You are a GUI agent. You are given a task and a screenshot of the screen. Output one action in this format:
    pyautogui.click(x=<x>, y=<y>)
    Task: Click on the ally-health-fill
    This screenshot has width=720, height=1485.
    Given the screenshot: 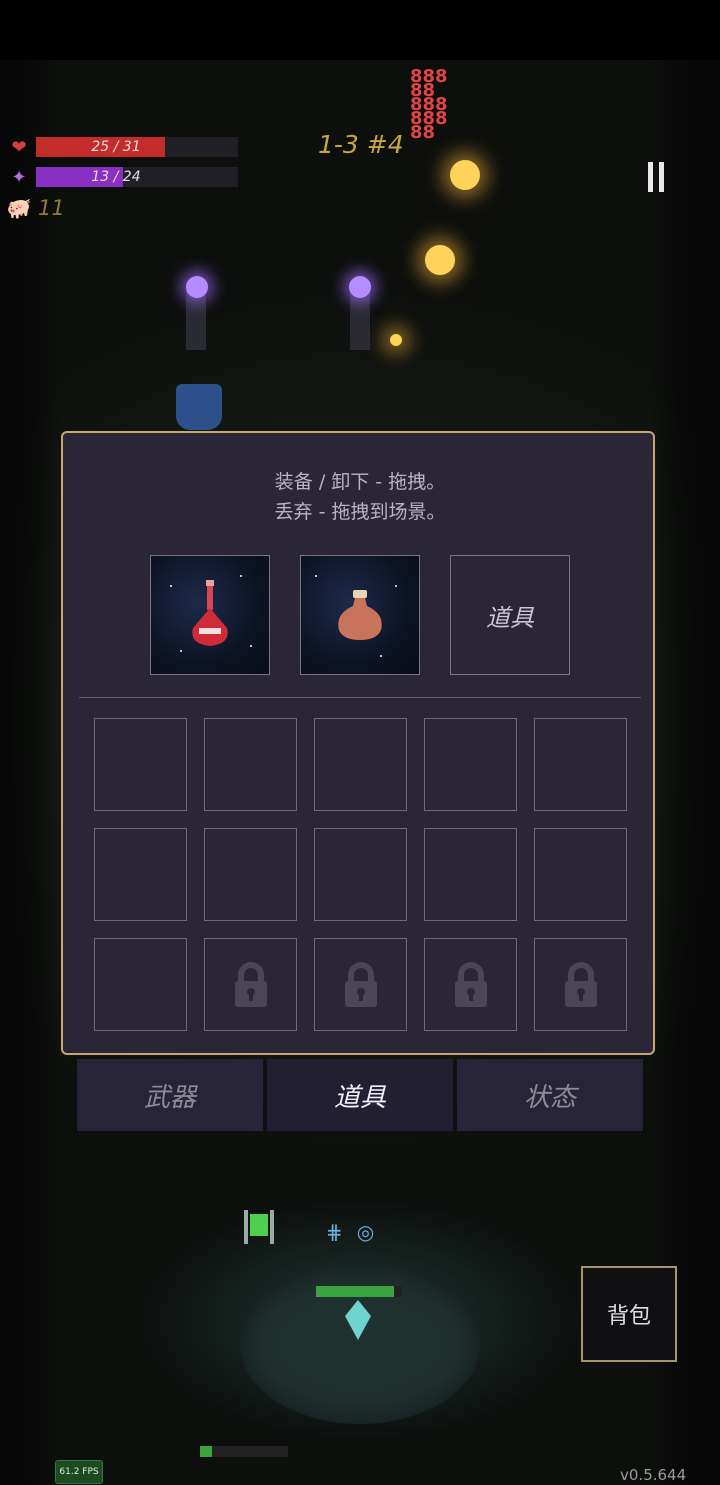 What is the action you would take?
    pyautogui.click(x=206, y=1451)
    